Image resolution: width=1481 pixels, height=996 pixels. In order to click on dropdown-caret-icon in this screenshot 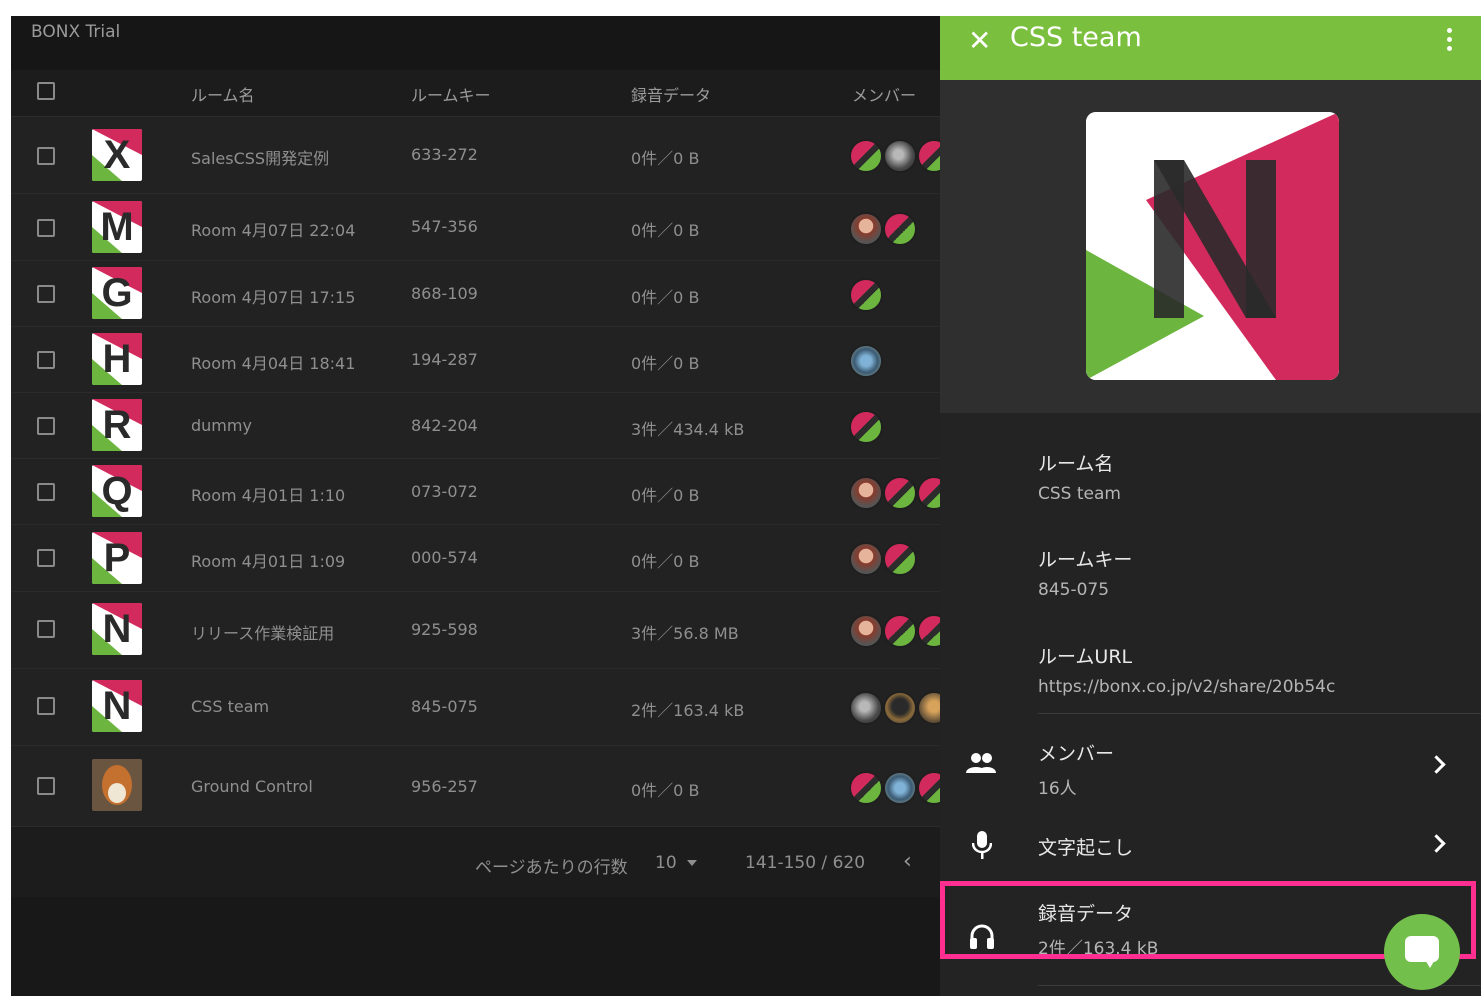, I will do `click(691, 863)`.